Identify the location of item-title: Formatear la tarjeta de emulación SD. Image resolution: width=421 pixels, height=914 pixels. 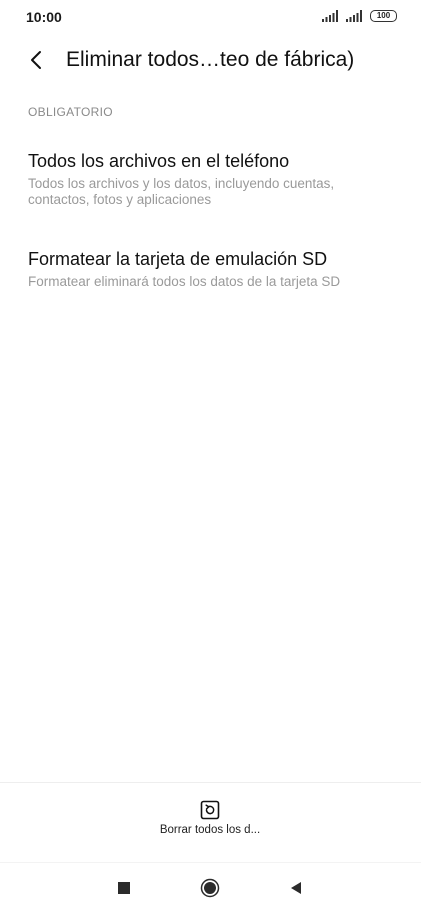
(178, 259).